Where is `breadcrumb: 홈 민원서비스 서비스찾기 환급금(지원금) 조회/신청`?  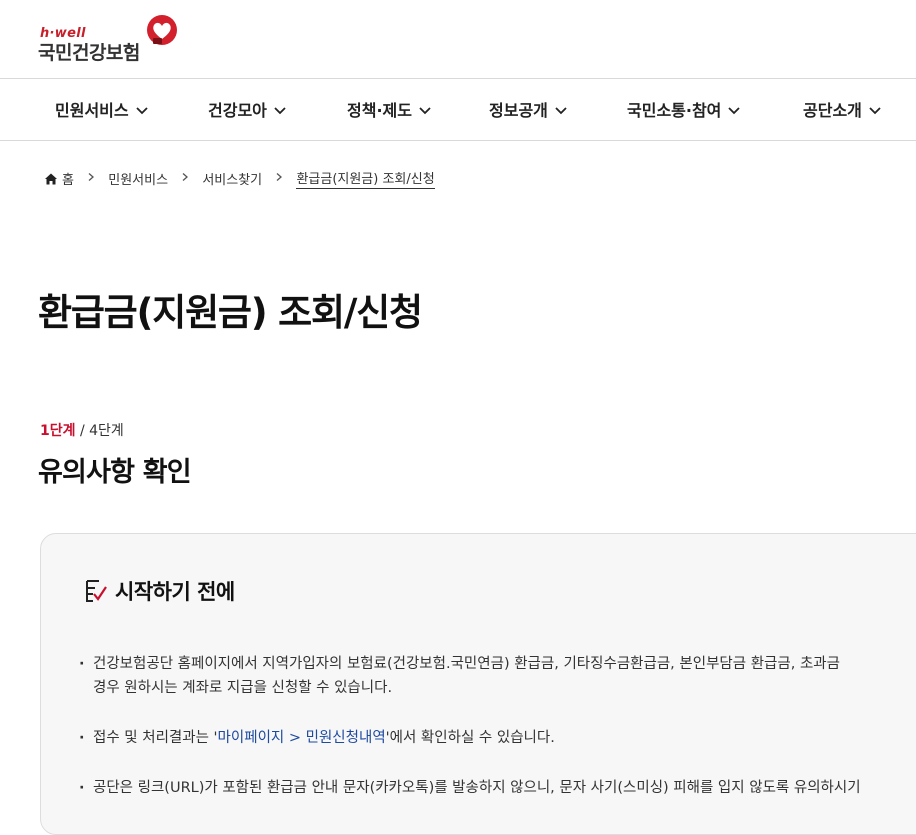
breadcrumb: 홈 민원서비스 서비스찾기 환급금(지원금) 조회/신청 is located at coordinates (239, 179).